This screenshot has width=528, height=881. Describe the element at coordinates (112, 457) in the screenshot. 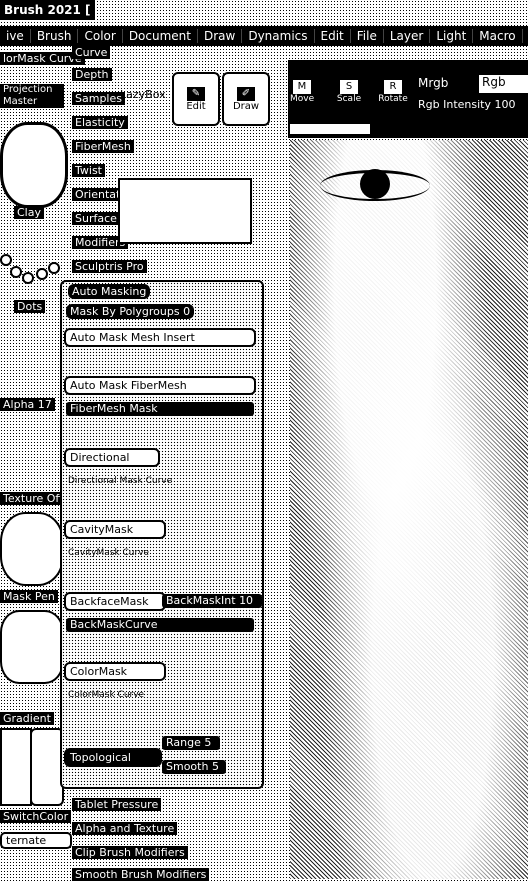

I see `directional-button: Directional` at that location.